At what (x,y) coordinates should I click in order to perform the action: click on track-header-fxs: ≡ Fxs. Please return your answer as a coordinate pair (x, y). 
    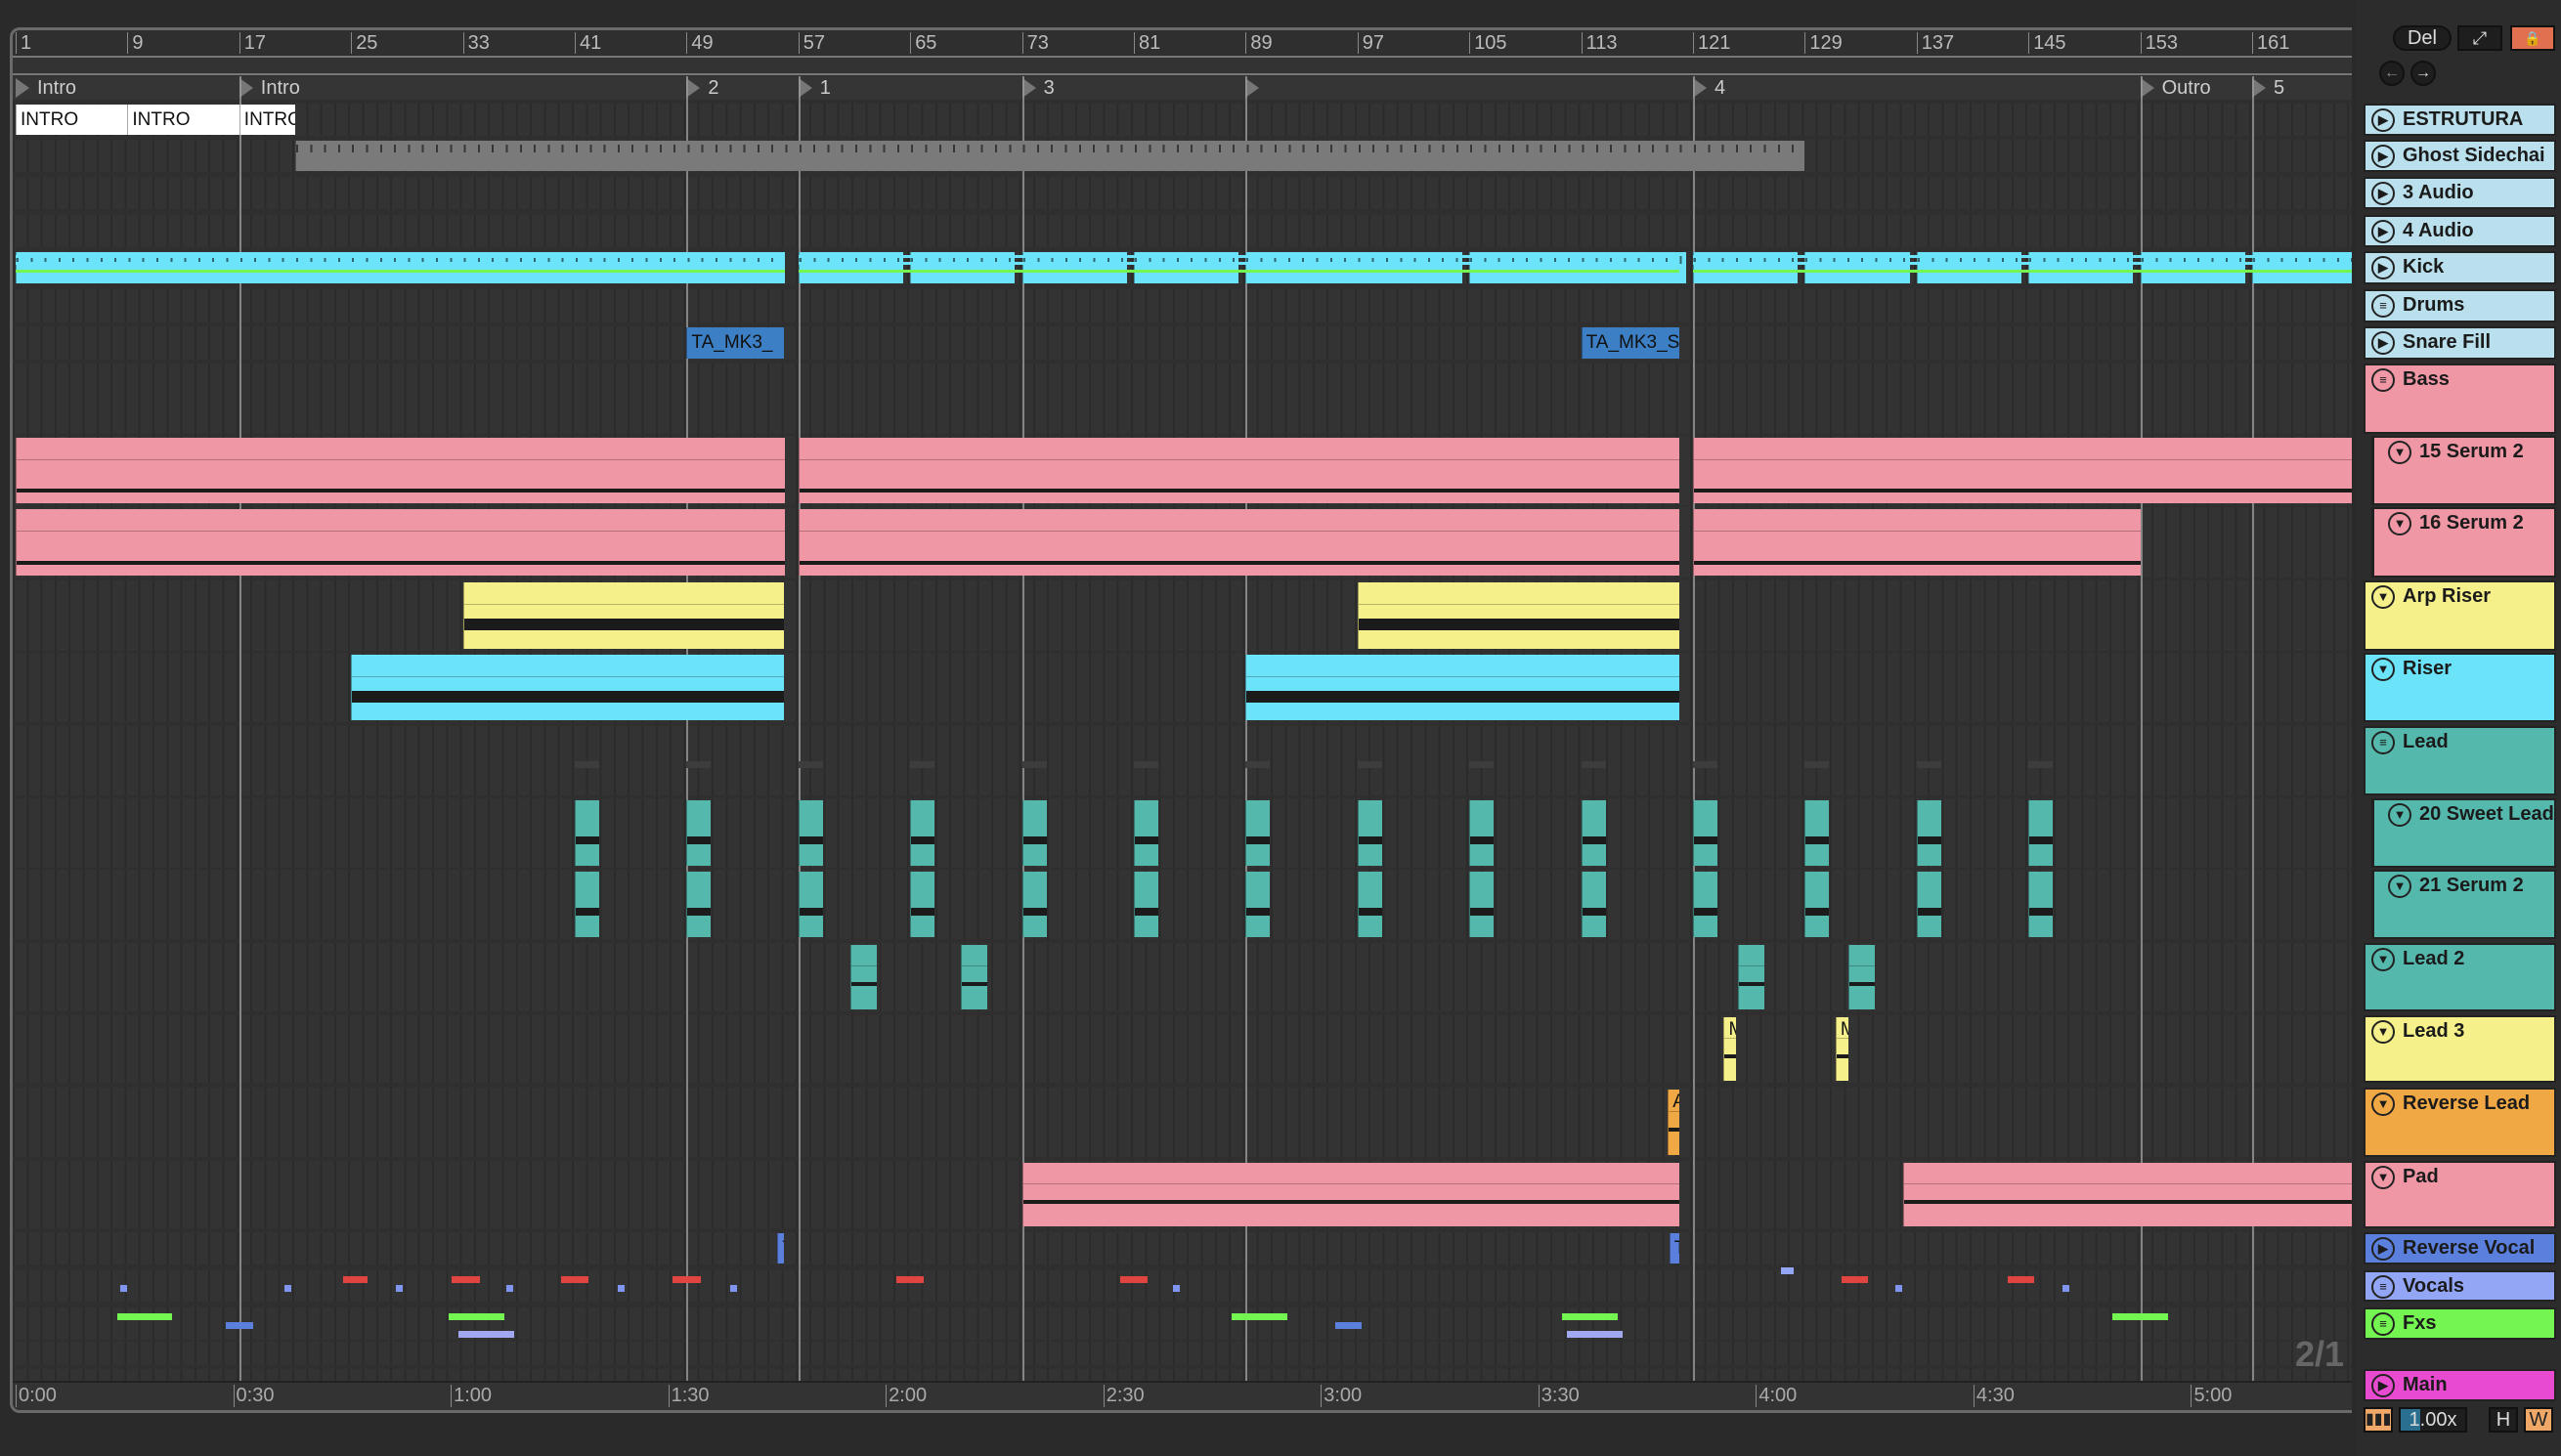
    Looking at the image, I should click on (2460, 1323).